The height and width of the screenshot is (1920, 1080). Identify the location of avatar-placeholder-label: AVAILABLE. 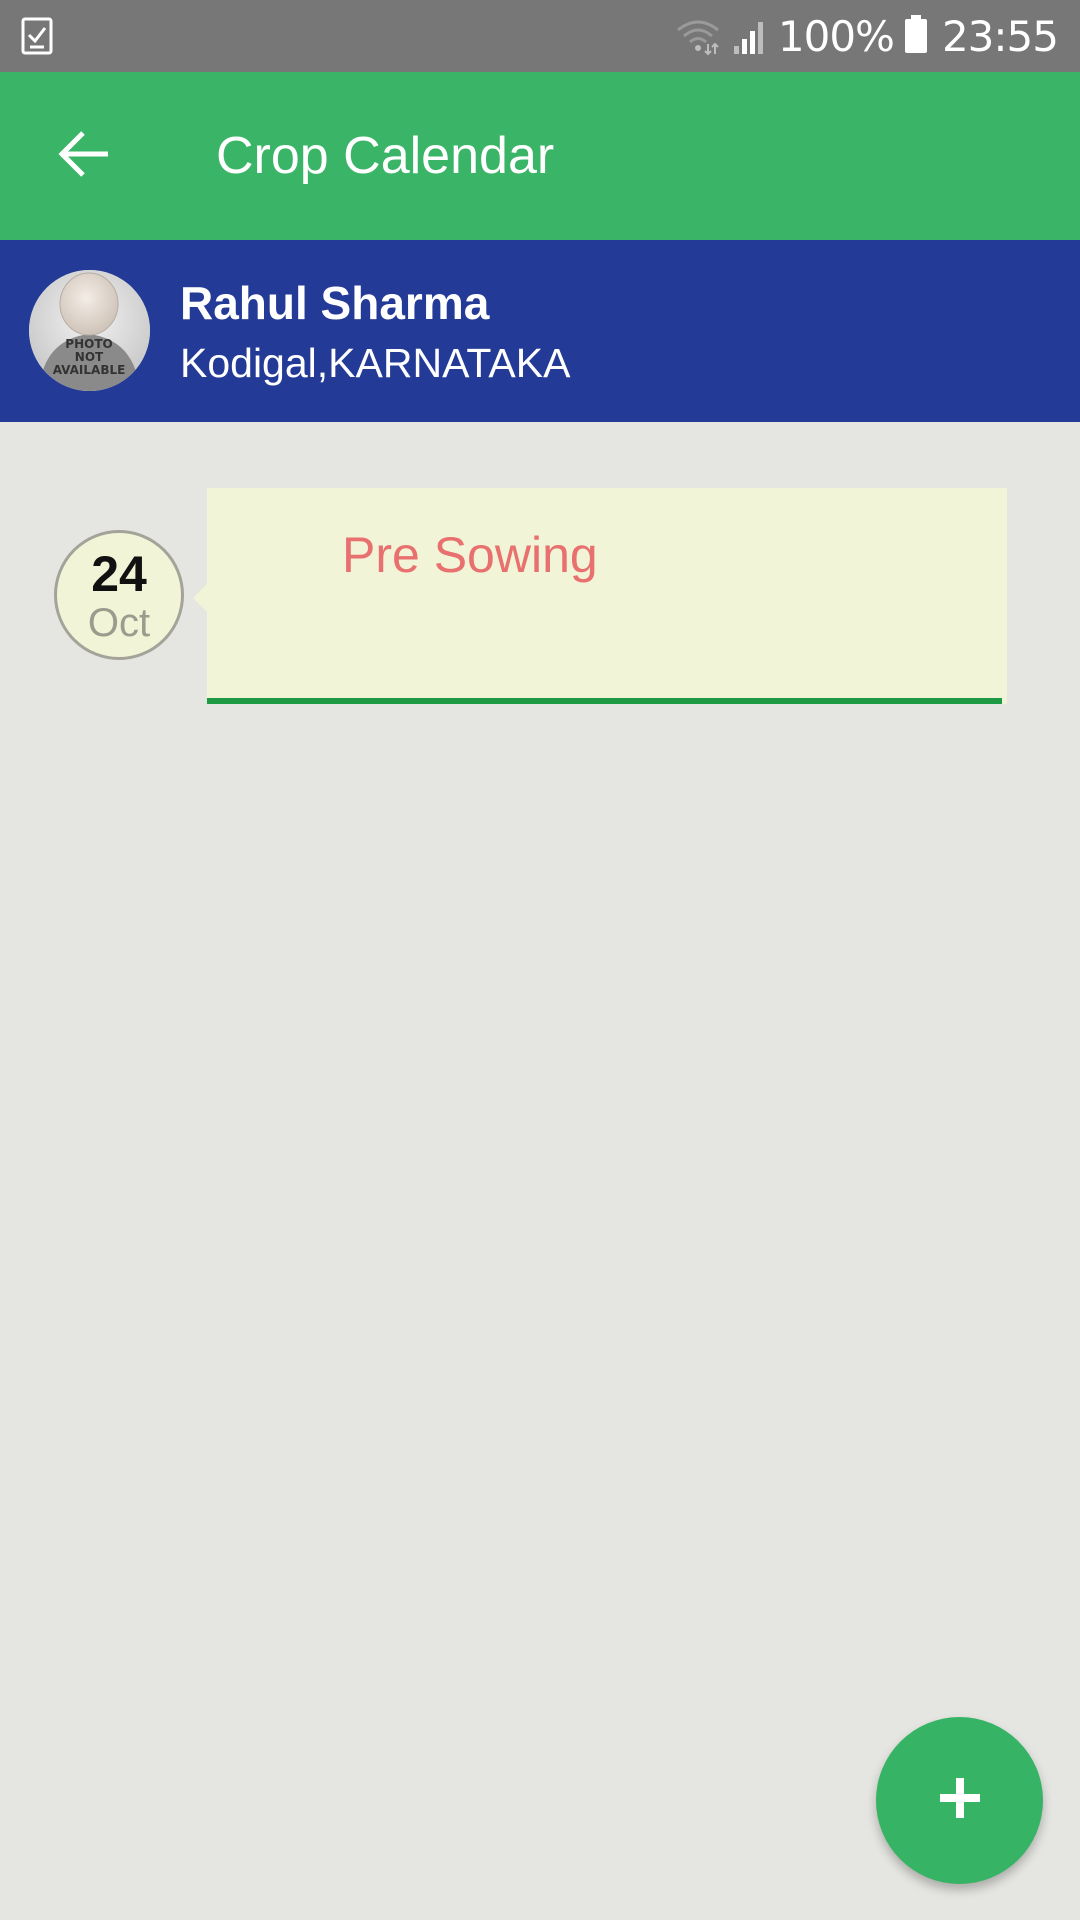
(89, 370).